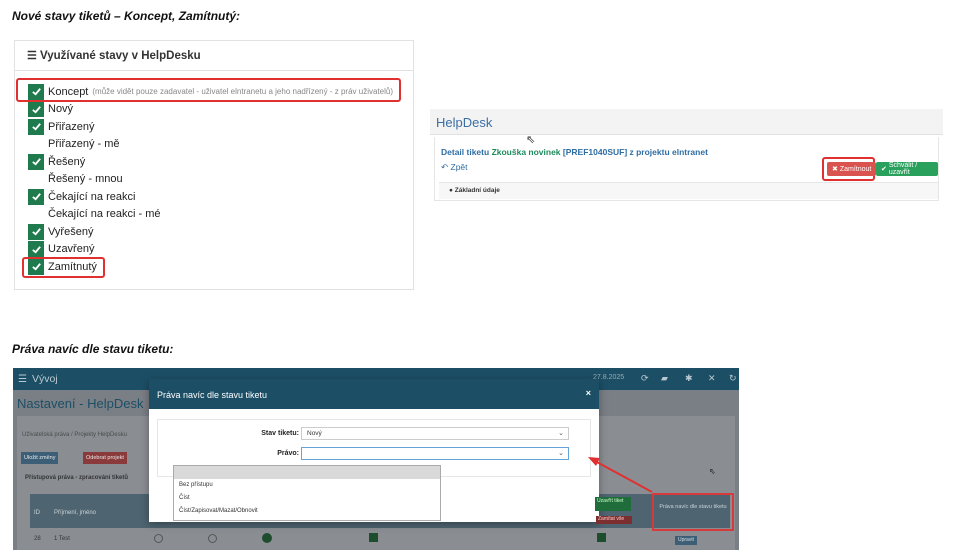  What do you see at coordinates (307, 472) in the screenshot?
I see `dropdown-option-empty` at bounding box center [307, 472].